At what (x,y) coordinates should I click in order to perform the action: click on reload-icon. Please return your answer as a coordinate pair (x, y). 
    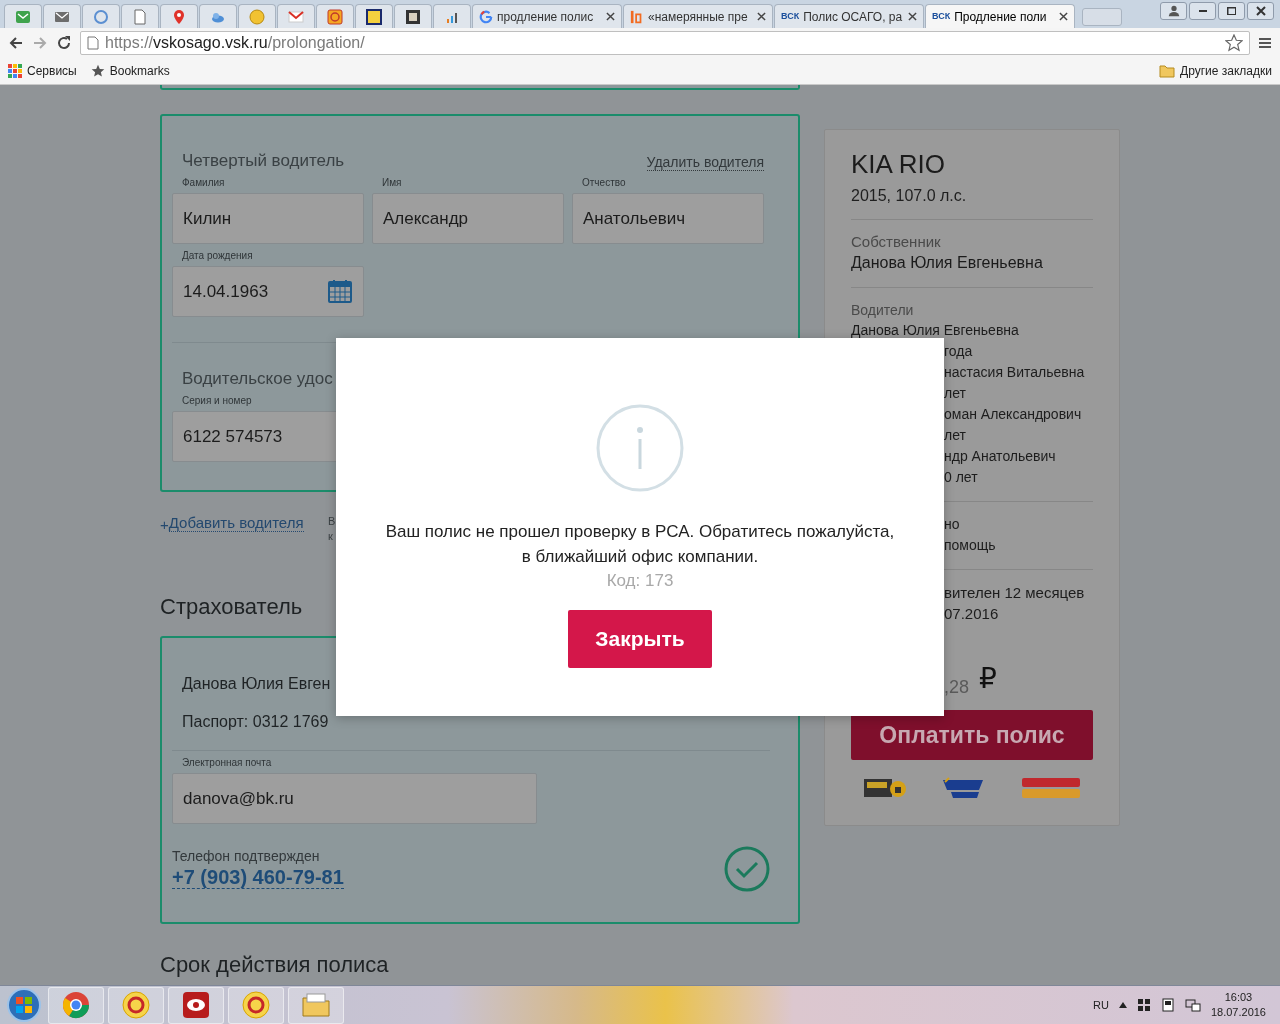
    Looking at the image, I should click on (64, 42).